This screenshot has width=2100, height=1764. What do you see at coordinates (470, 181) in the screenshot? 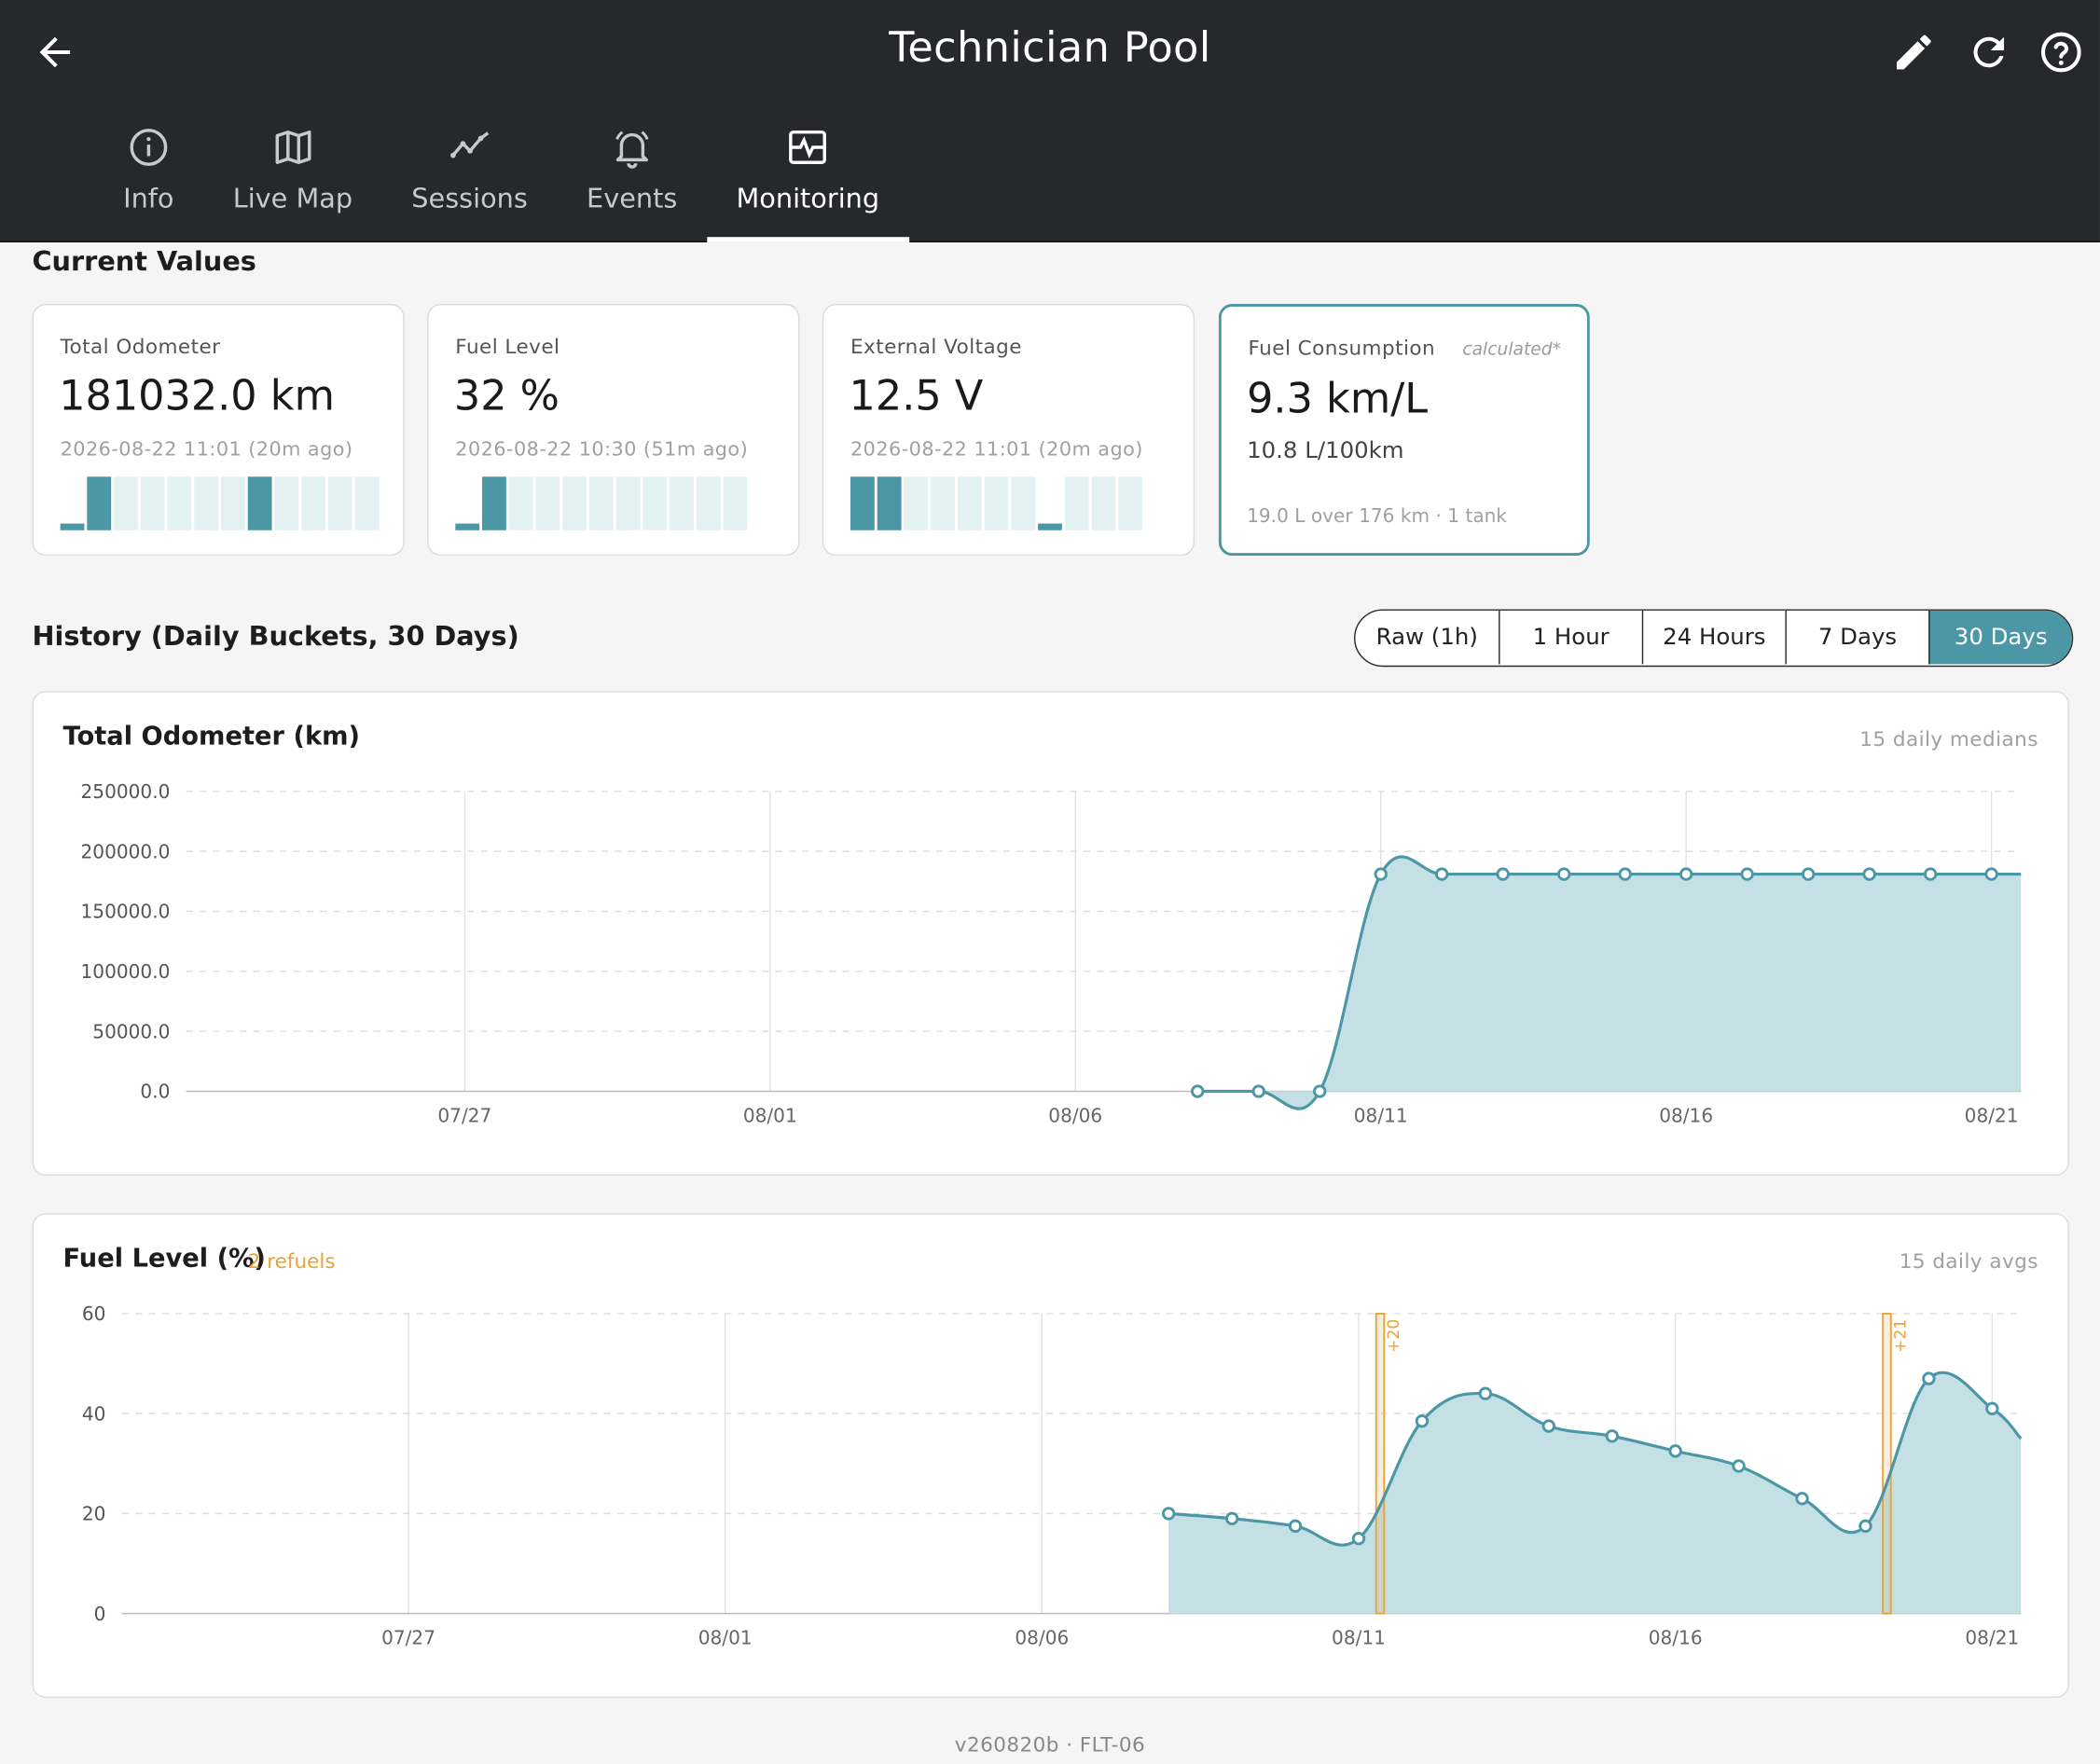
I see `tab-sessions: Sessions` at bounding box center [470, 181].